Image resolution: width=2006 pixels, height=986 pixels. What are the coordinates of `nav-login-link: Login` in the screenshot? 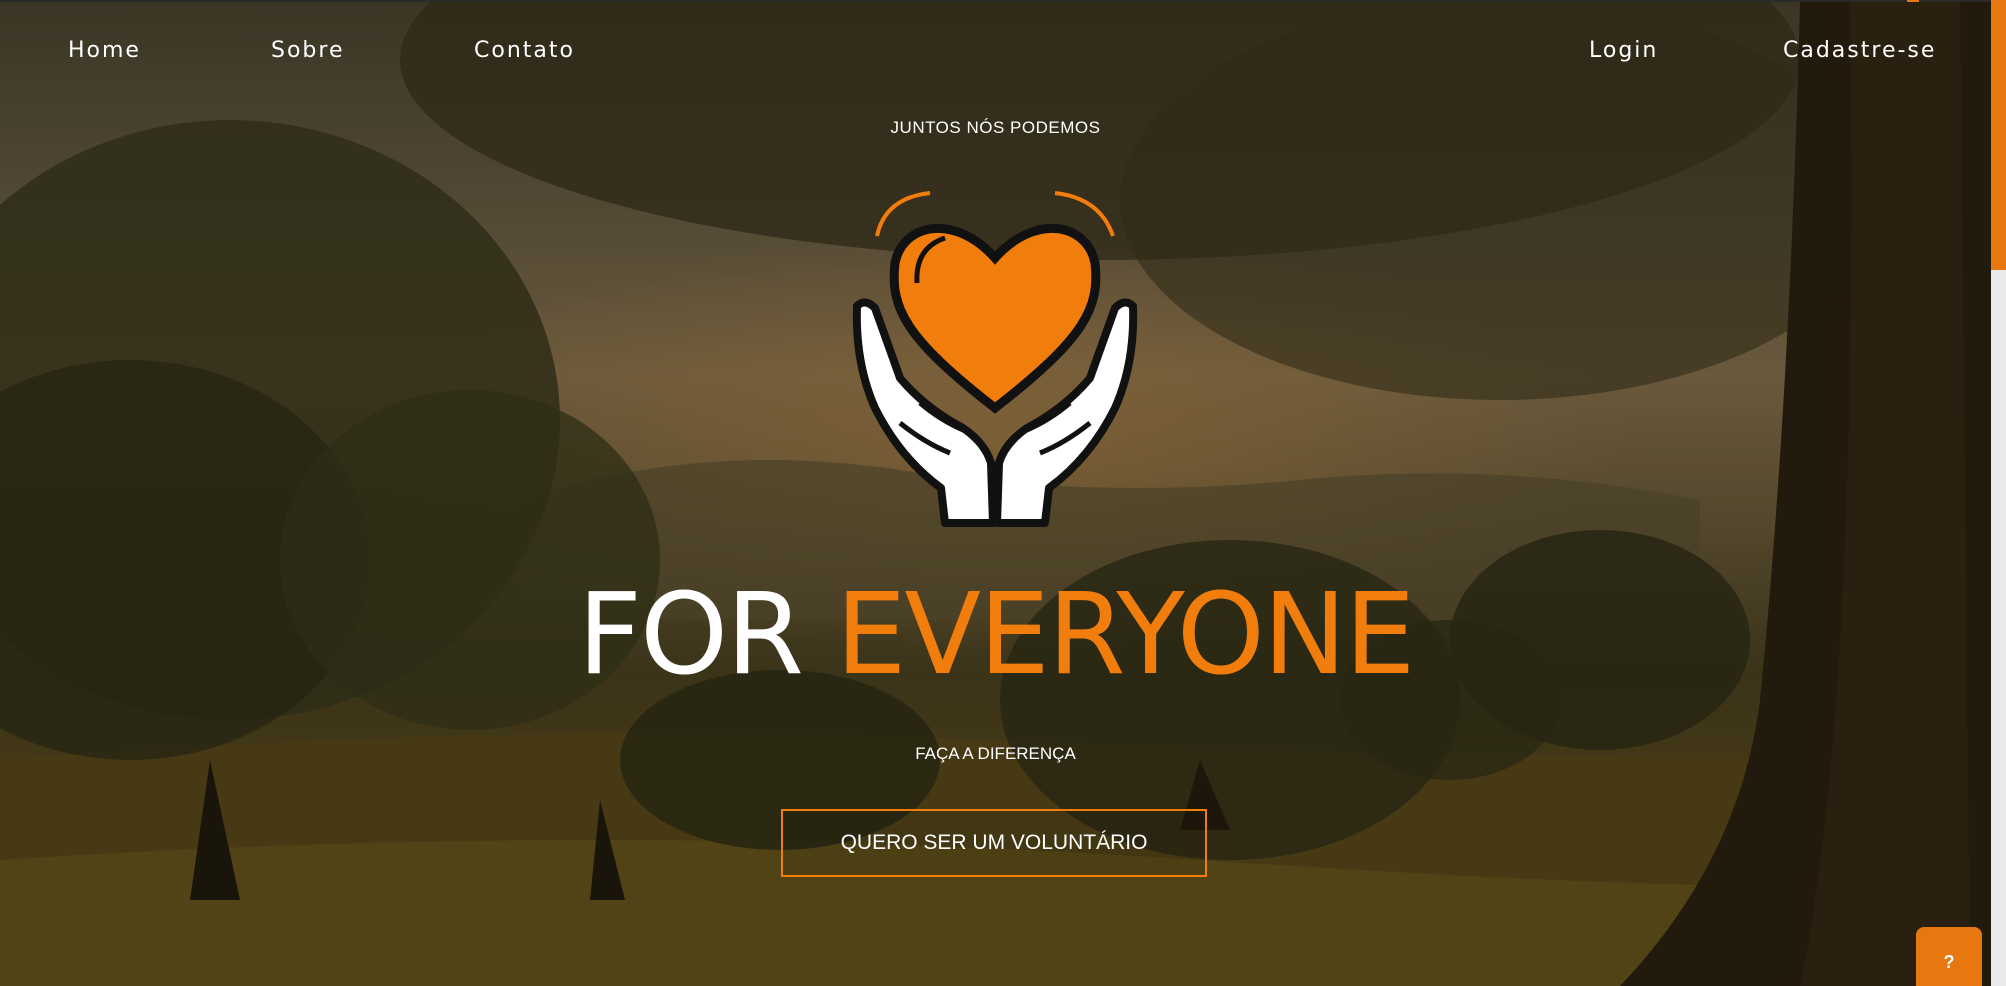 It's located at (1623, 50).